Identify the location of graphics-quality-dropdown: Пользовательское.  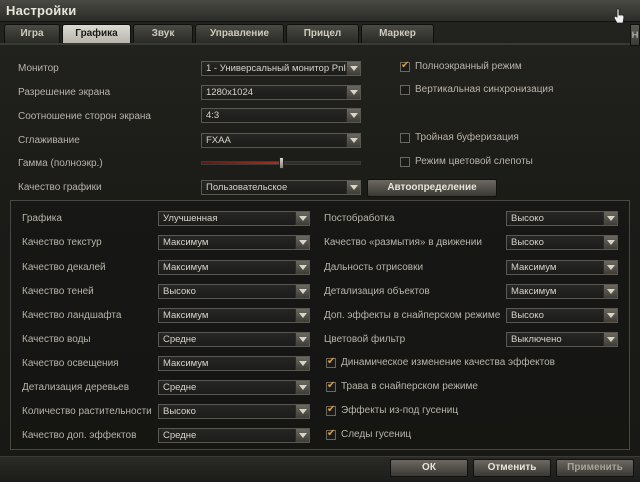
(281, 187).